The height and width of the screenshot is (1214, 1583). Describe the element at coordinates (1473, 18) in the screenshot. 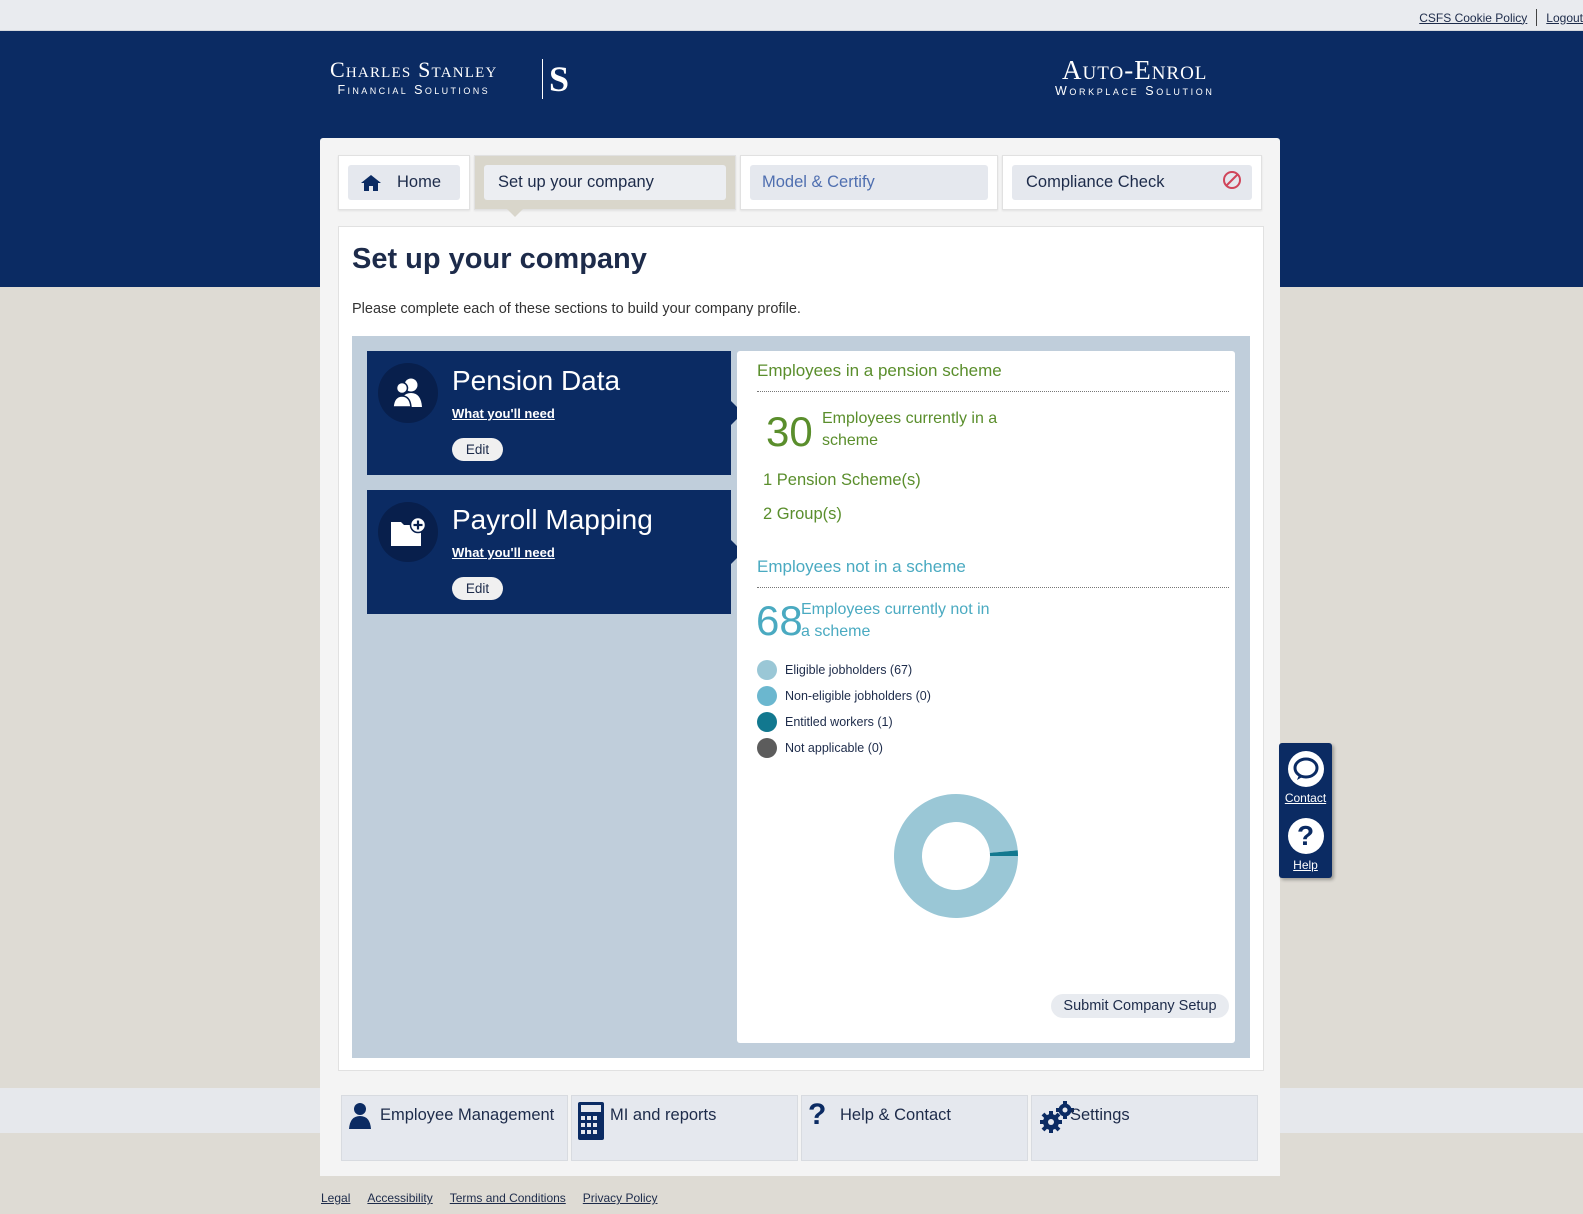

I see `cookie-policy-link: CSFS Cookie Policy` at that location.